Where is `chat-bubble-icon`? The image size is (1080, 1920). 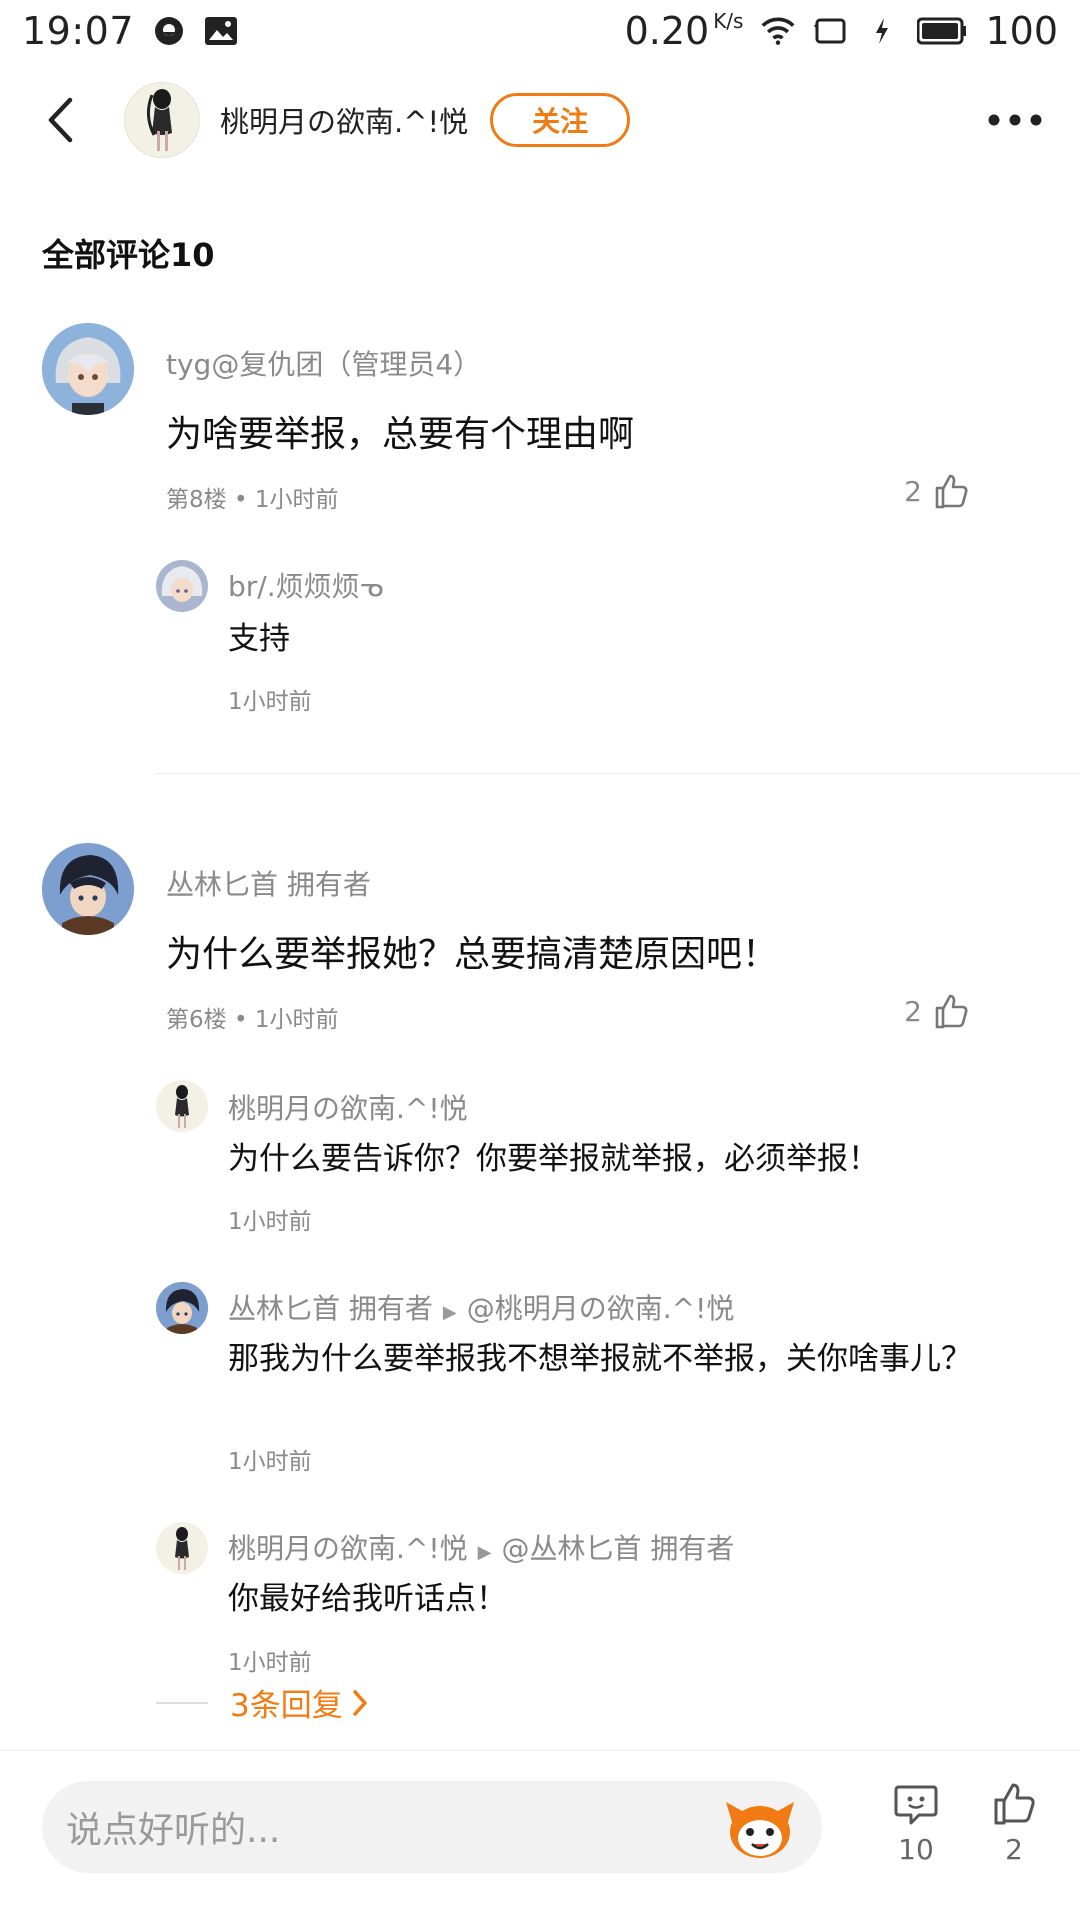 chat-bubble-icon is located at coordinates (169, 31).